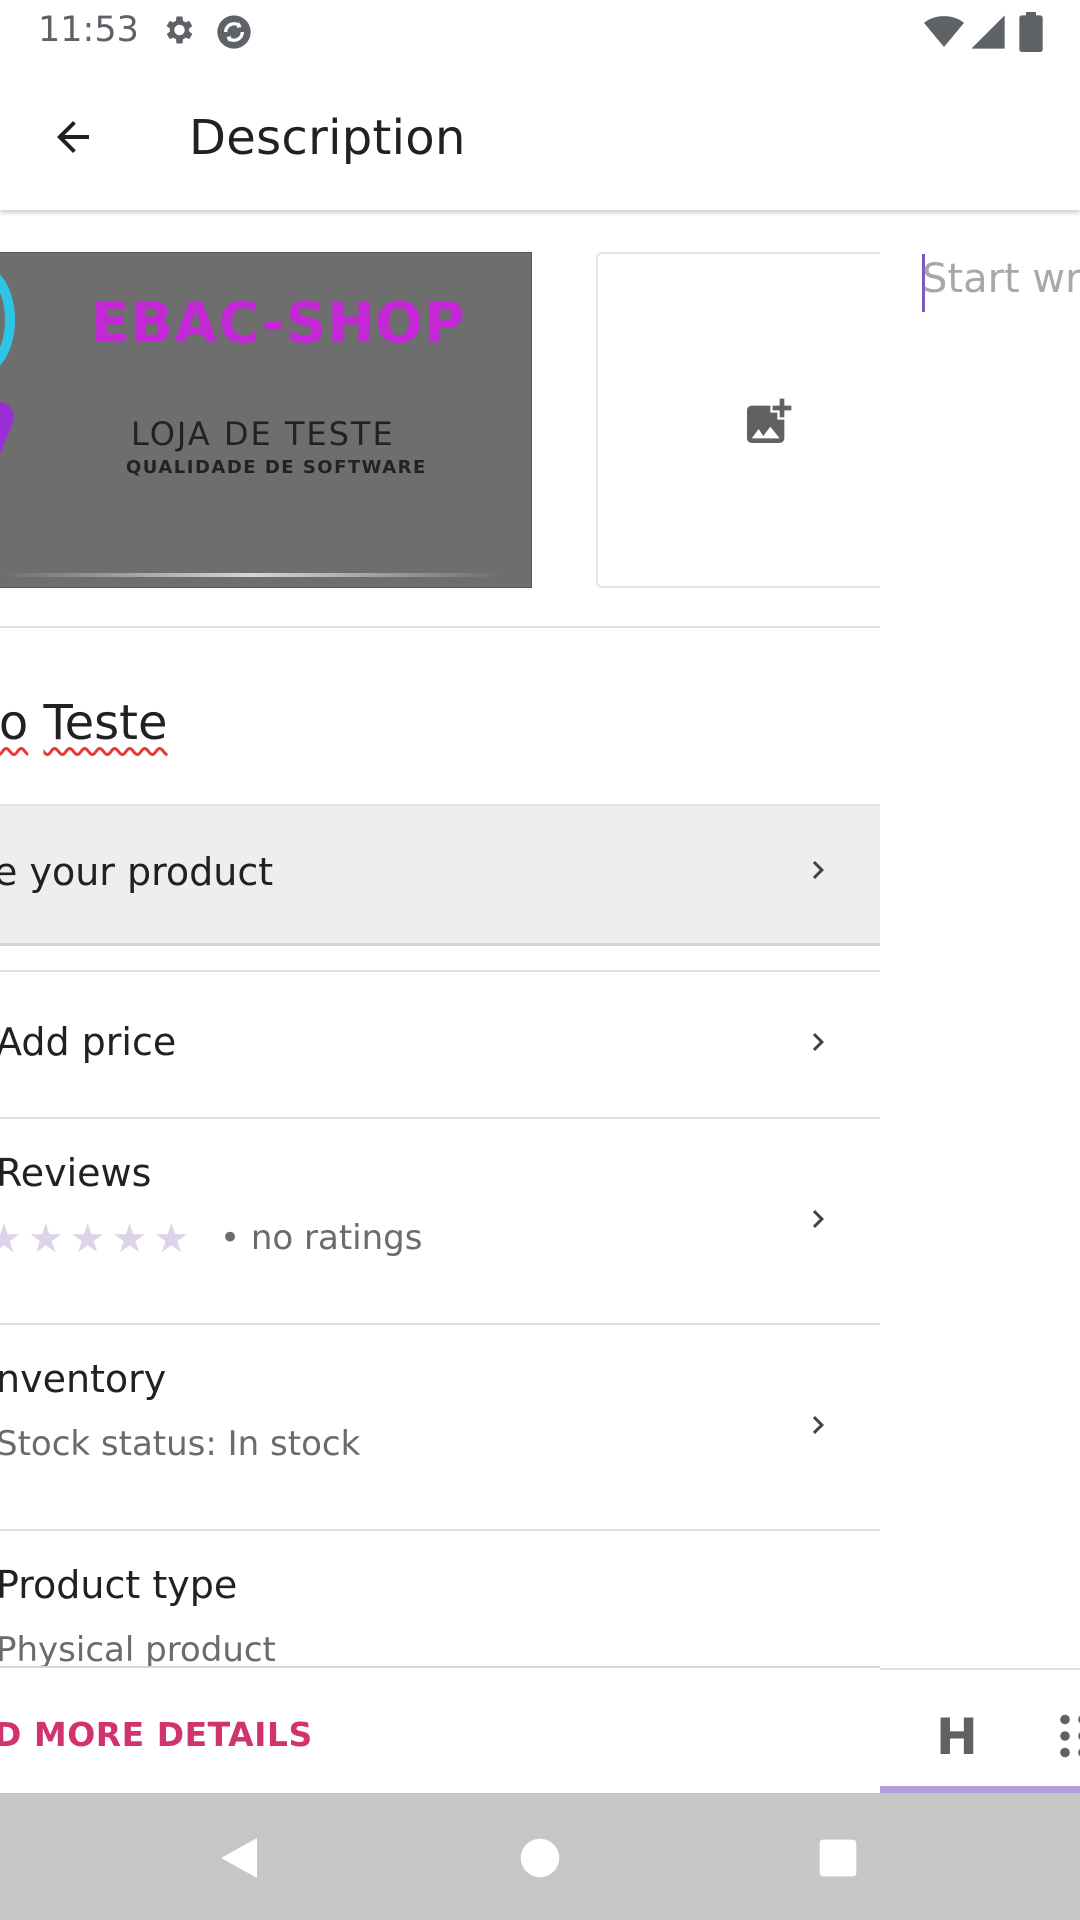 The image size is (1080, 1920). What do you see at coordinates (440, 1427) in the screenshot?
I see `inventory-row: nventory Stock status: In stock` at bounding box center [440, 1427].